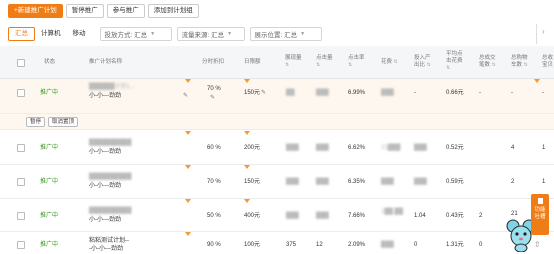  Describe the element at coordinates (540, 214) in the screenshot. I see `feedback-button: 功能 吐槽` at that location.